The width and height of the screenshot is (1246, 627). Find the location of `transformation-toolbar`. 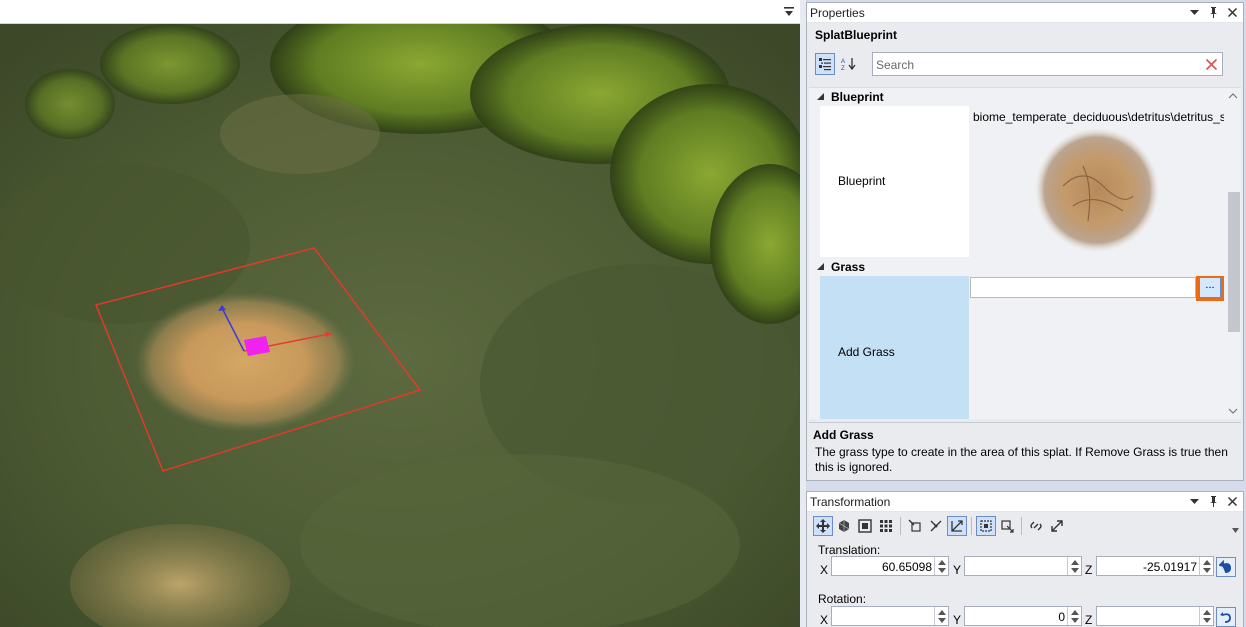

transformation-toolbar is located at coordinates (940, 526).